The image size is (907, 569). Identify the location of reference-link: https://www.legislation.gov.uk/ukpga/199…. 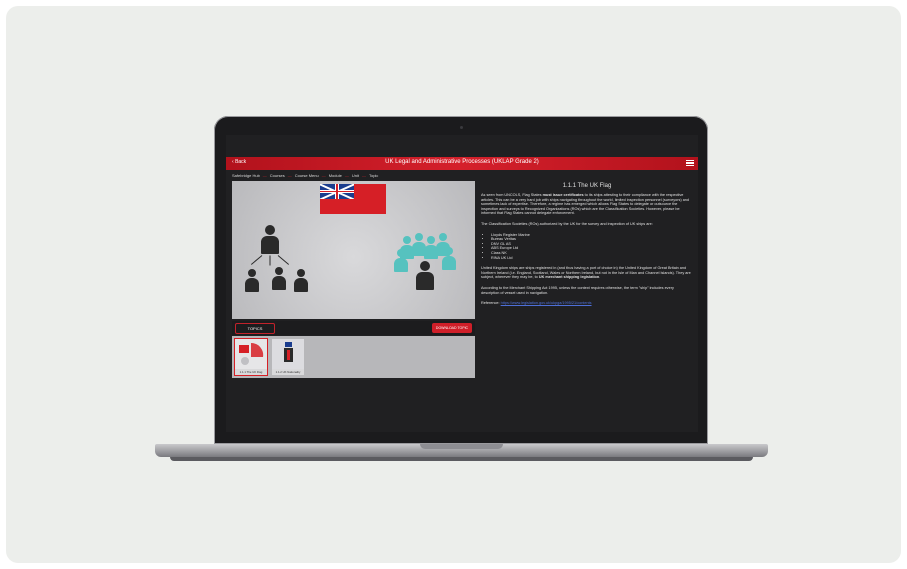
(546, 303).